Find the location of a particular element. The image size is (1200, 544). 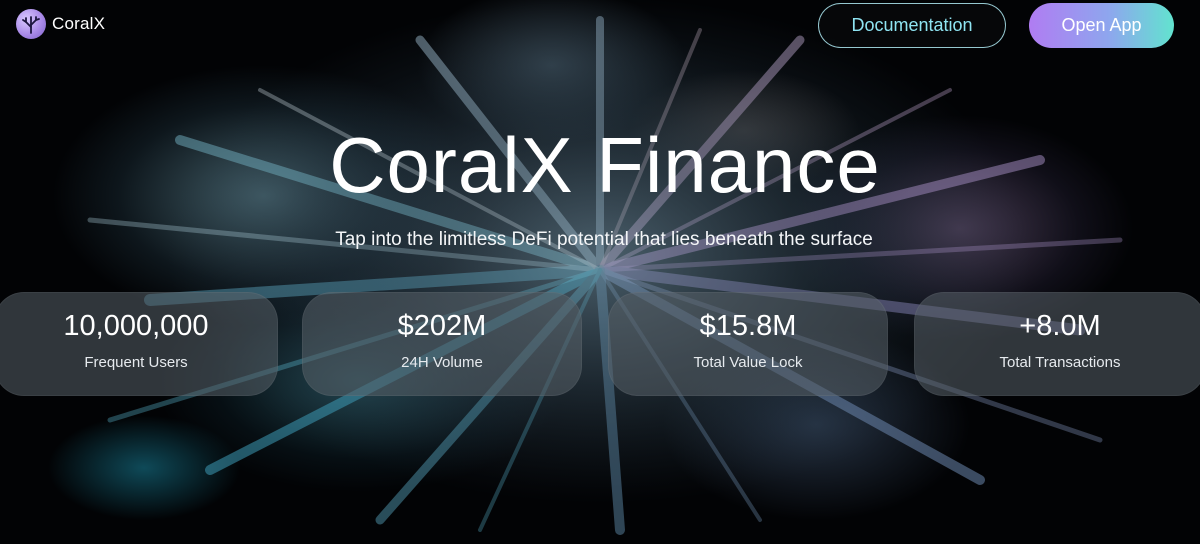

documentation-button: Documentation is located at coordinates (912, 25).